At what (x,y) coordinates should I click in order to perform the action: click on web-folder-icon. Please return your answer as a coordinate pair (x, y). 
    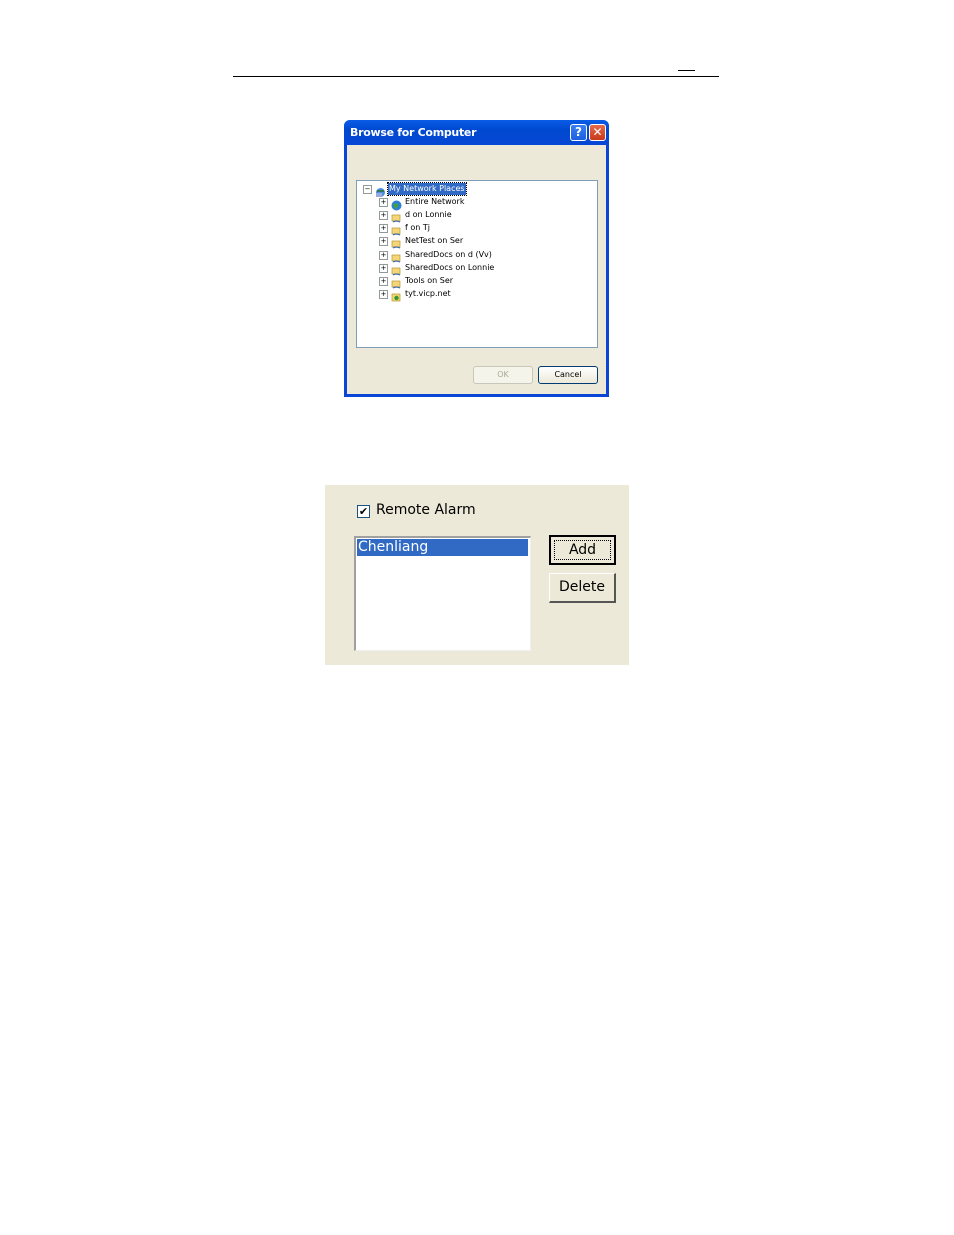
    Looking at the image, I should click on (396, 295).